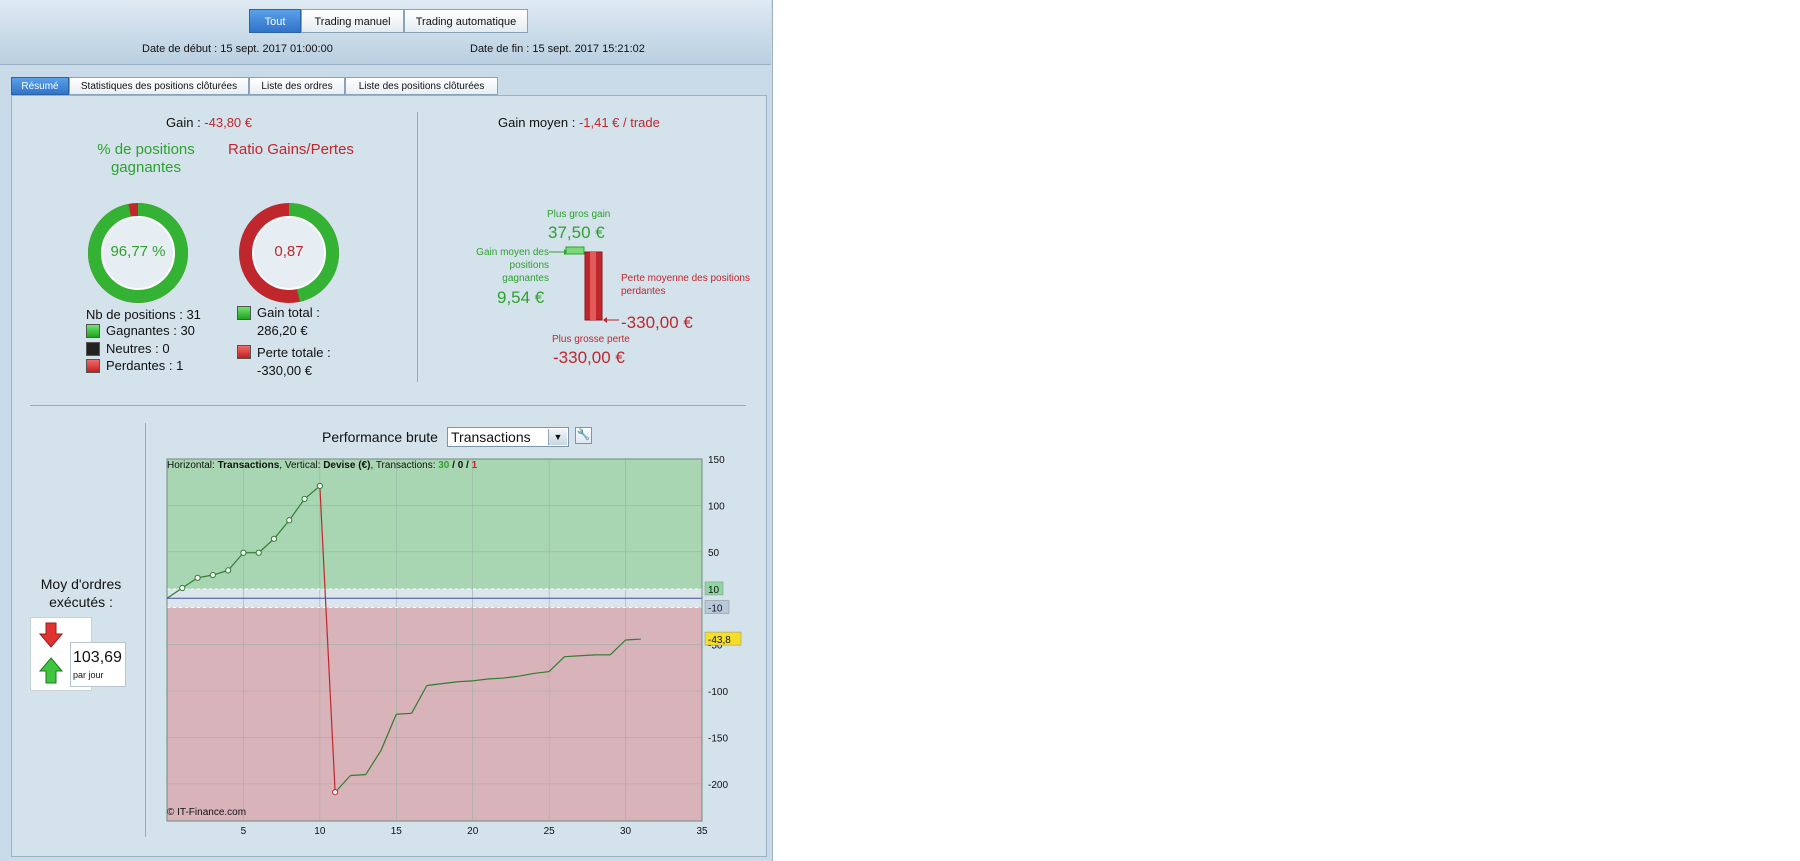 The height and width of the screenshot is (861, 1800). What do you see at coordinates (591, 339) in the screenshot?
I see `plus-grosse-perte-label: Plus grosse perte` at bounding box center [591, 339].